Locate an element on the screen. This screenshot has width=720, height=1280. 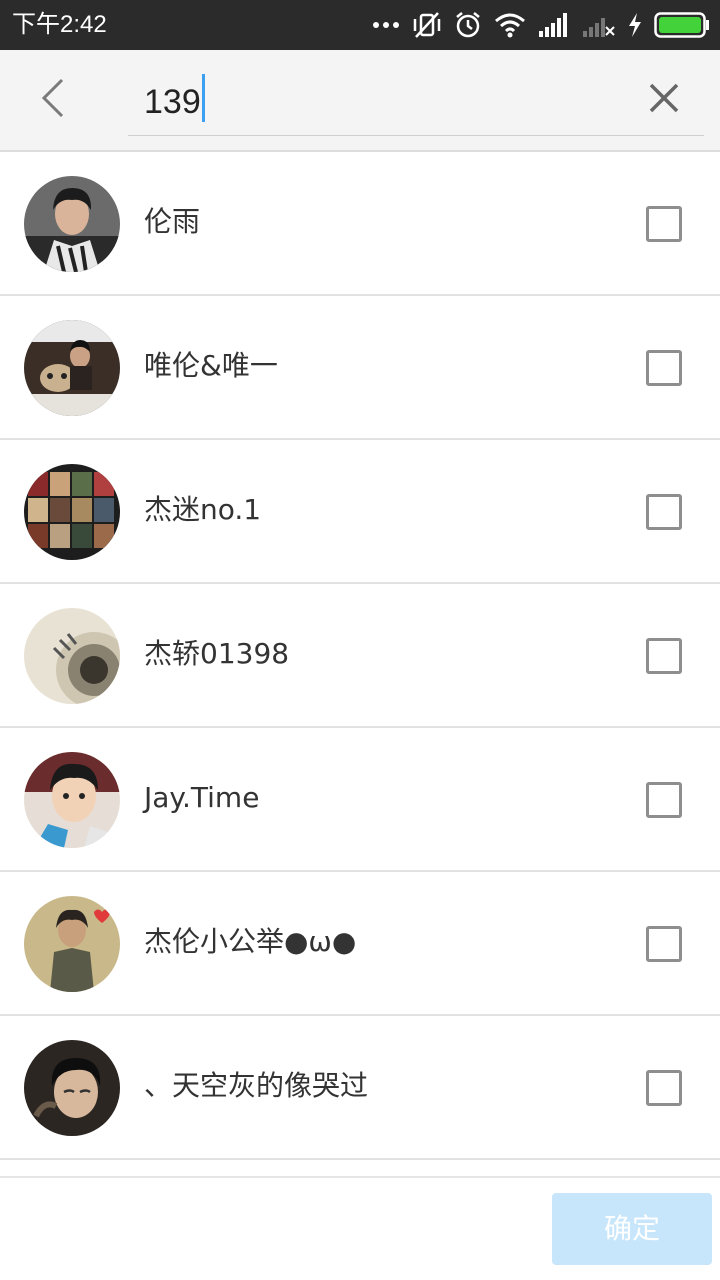
list-item: 伦雨 is located at coordinates (360, 224).